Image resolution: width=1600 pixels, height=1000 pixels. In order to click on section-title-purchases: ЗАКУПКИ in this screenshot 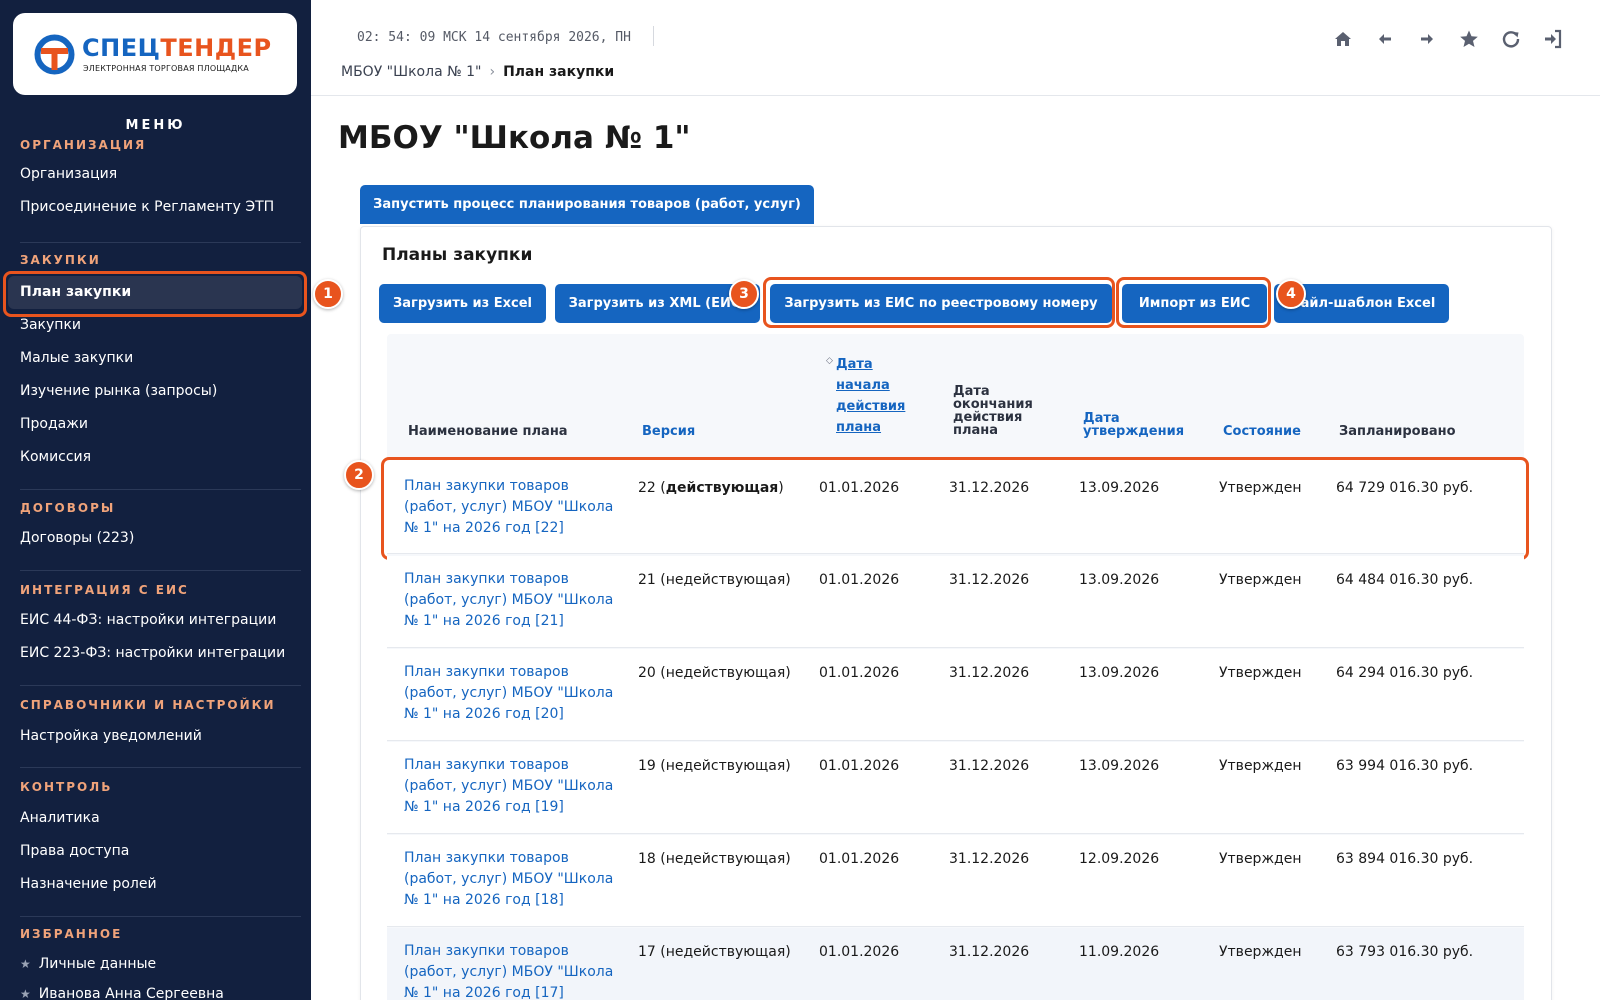, I will do `click(60, 260)`.